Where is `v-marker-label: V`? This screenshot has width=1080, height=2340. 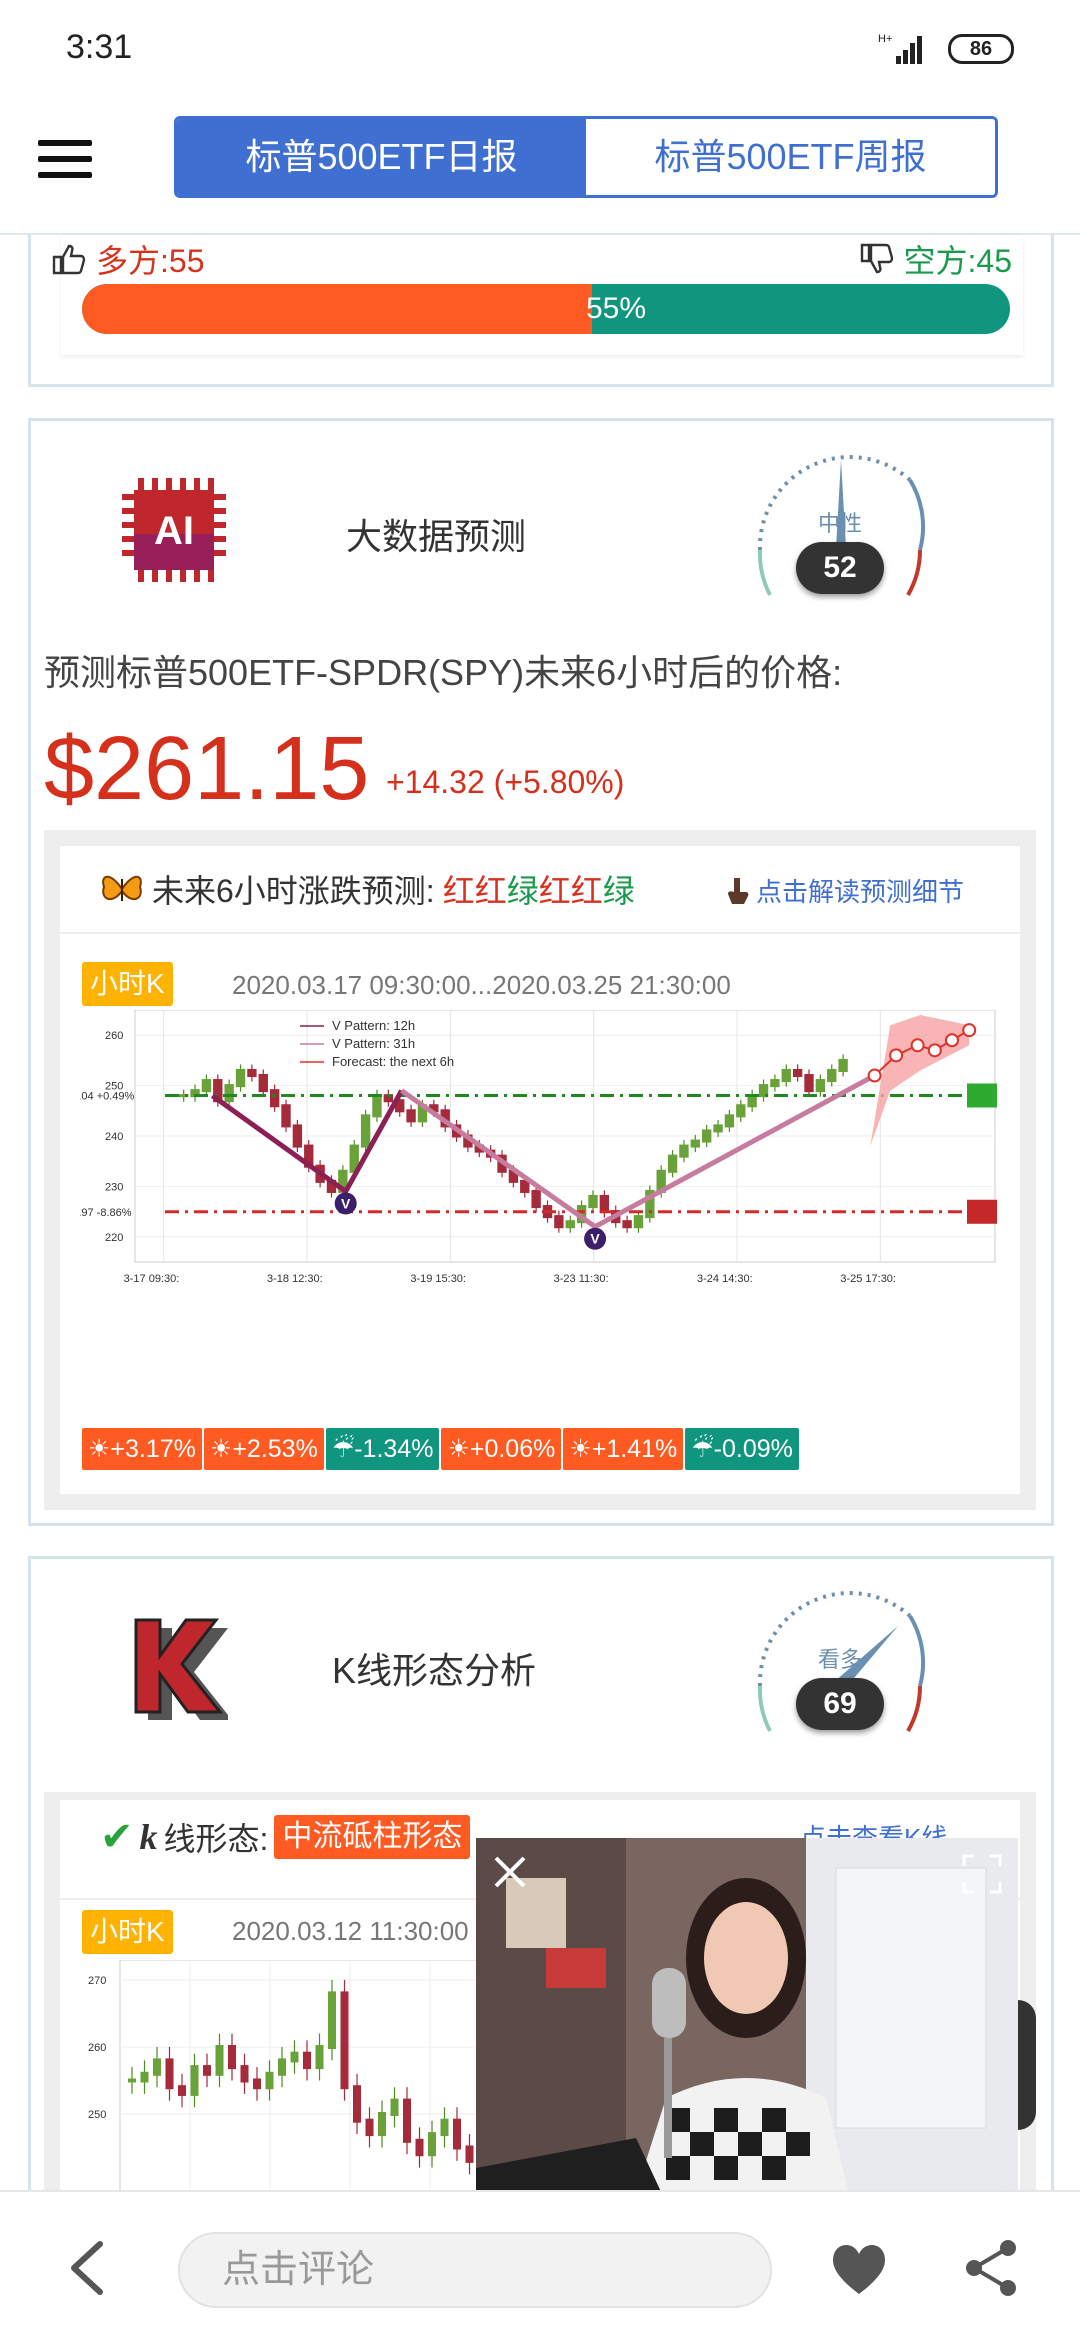
v-marker-label: V is located at coordinates (595, 1239).